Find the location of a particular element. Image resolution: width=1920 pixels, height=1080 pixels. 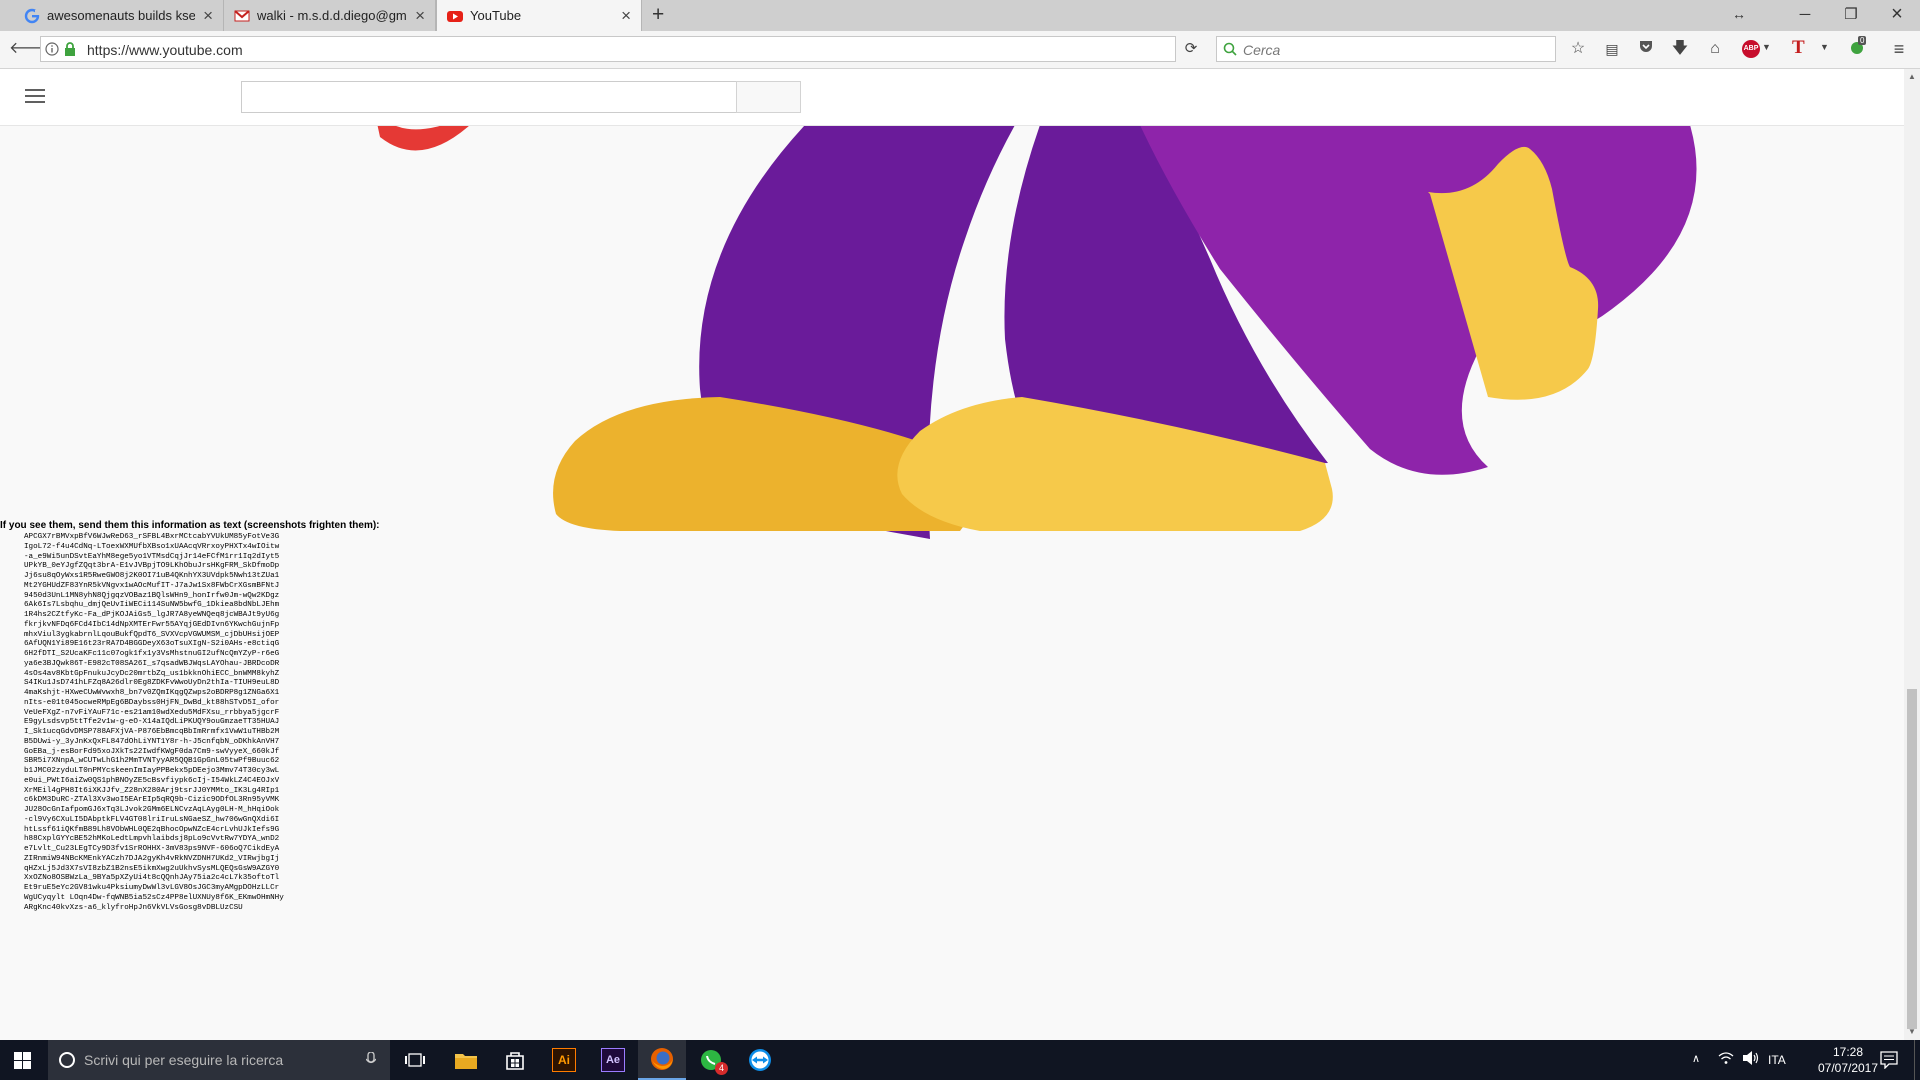

clock-date: 07/07/2017 is located at coordinates (1848, 1068).